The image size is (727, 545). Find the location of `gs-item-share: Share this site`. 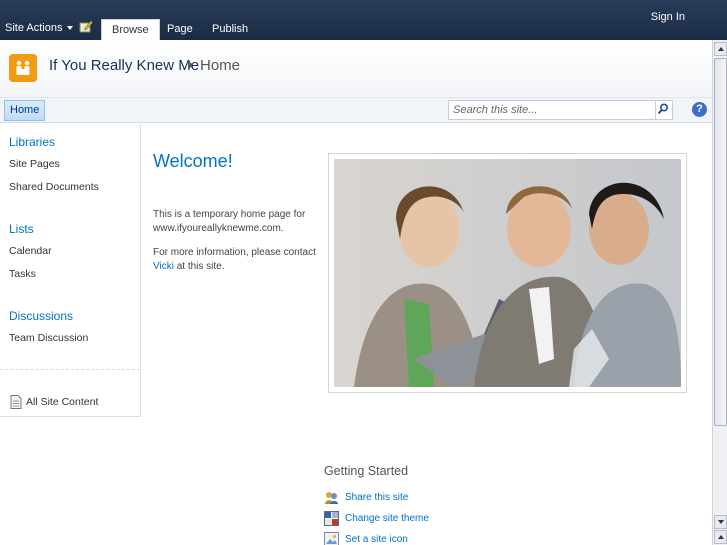

gs-item-share: Share this site is located at coordinates (366, 497).